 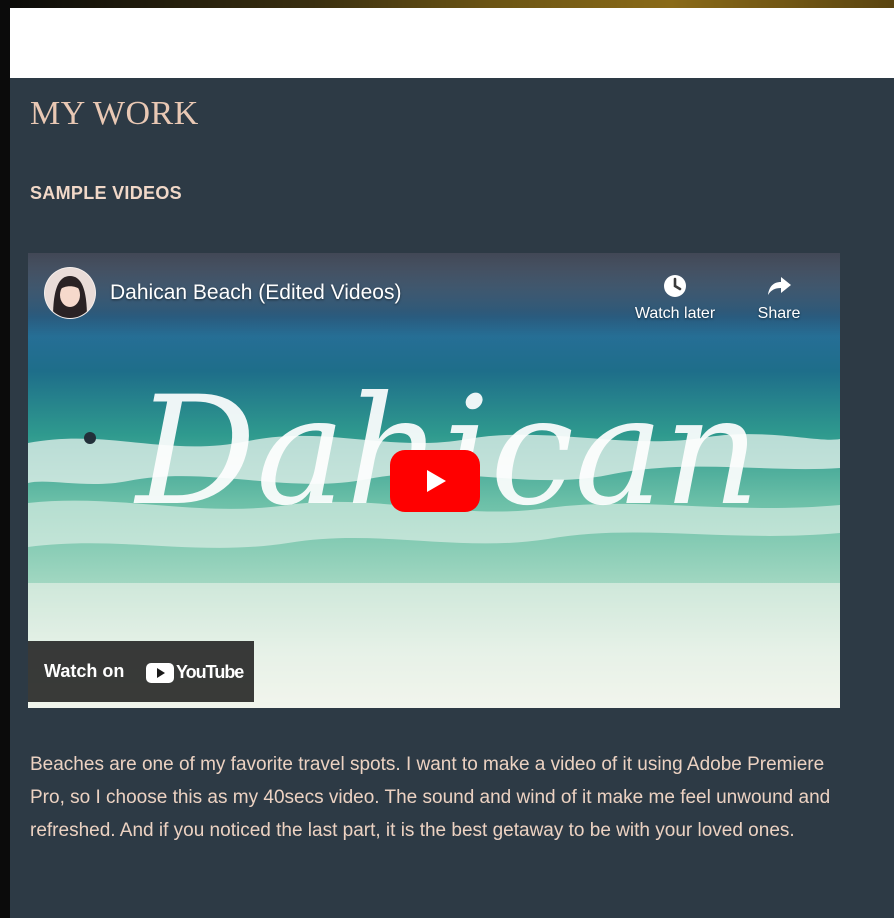 I want to click on watch-on-youtube-button: Watch on YouTube, so click(x=141, y=671).